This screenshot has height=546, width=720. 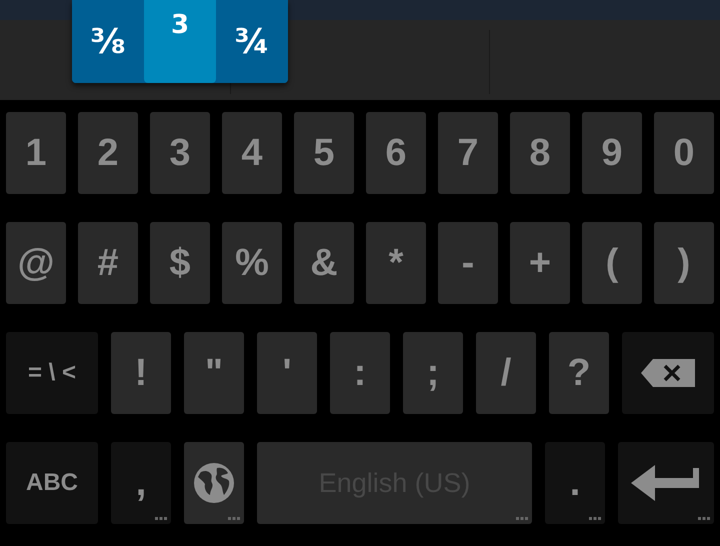 What do you see at coordinates (214, 373) in the screenshot?
I see `key: "` at bounding box center [214, 373].